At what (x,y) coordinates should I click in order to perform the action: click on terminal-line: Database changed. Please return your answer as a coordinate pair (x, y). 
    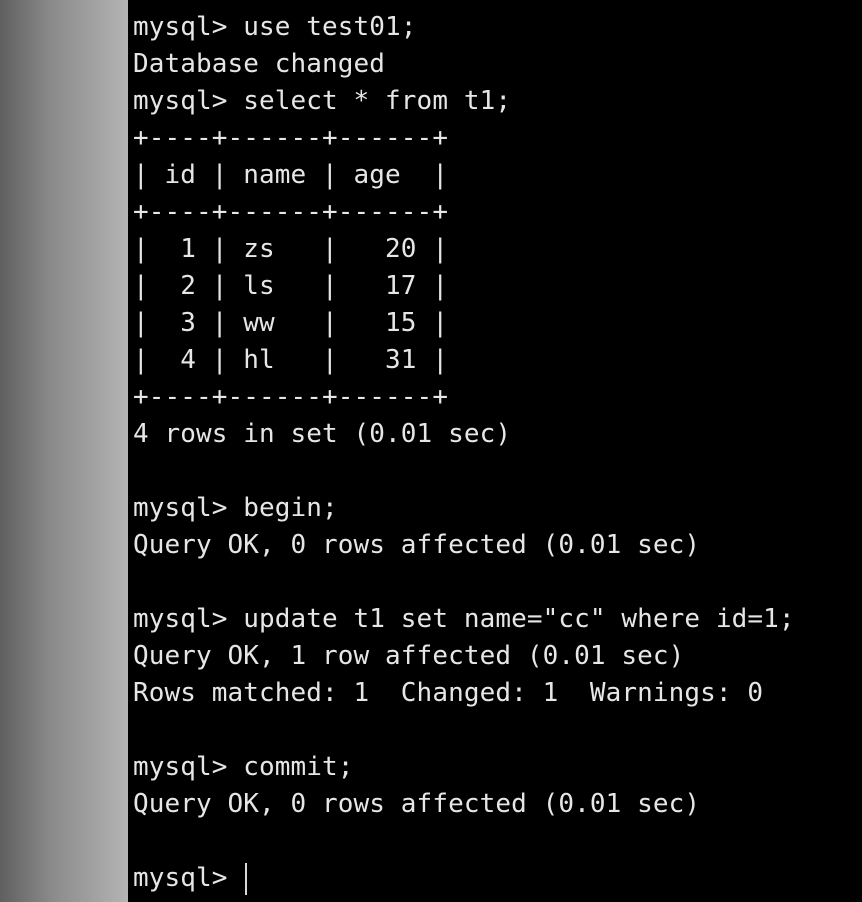
    Looking at the image, I should click on (259, 64).